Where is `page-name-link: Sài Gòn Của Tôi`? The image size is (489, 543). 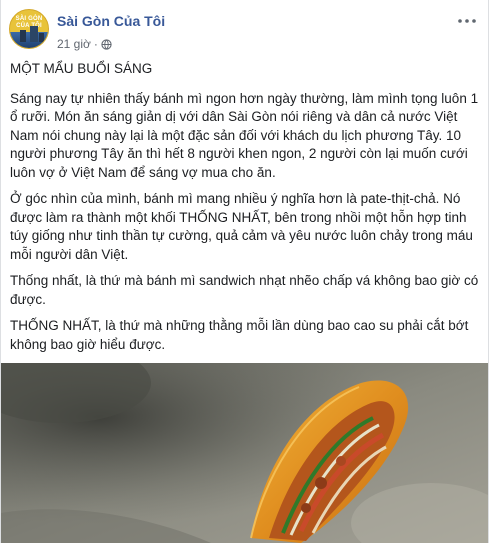
page-name-link: Sài Gòn Của Tôi is located at coordinates (111, 21).